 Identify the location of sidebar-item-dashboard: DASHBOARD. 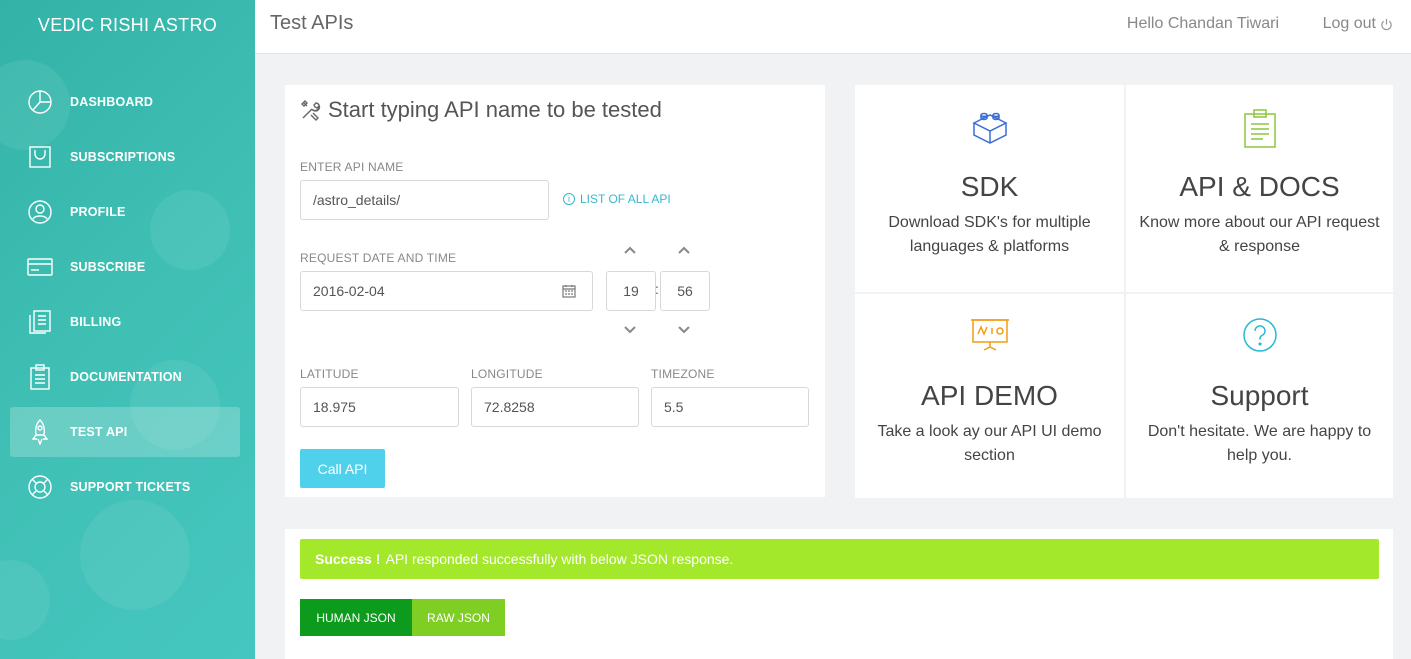
(125, 102).